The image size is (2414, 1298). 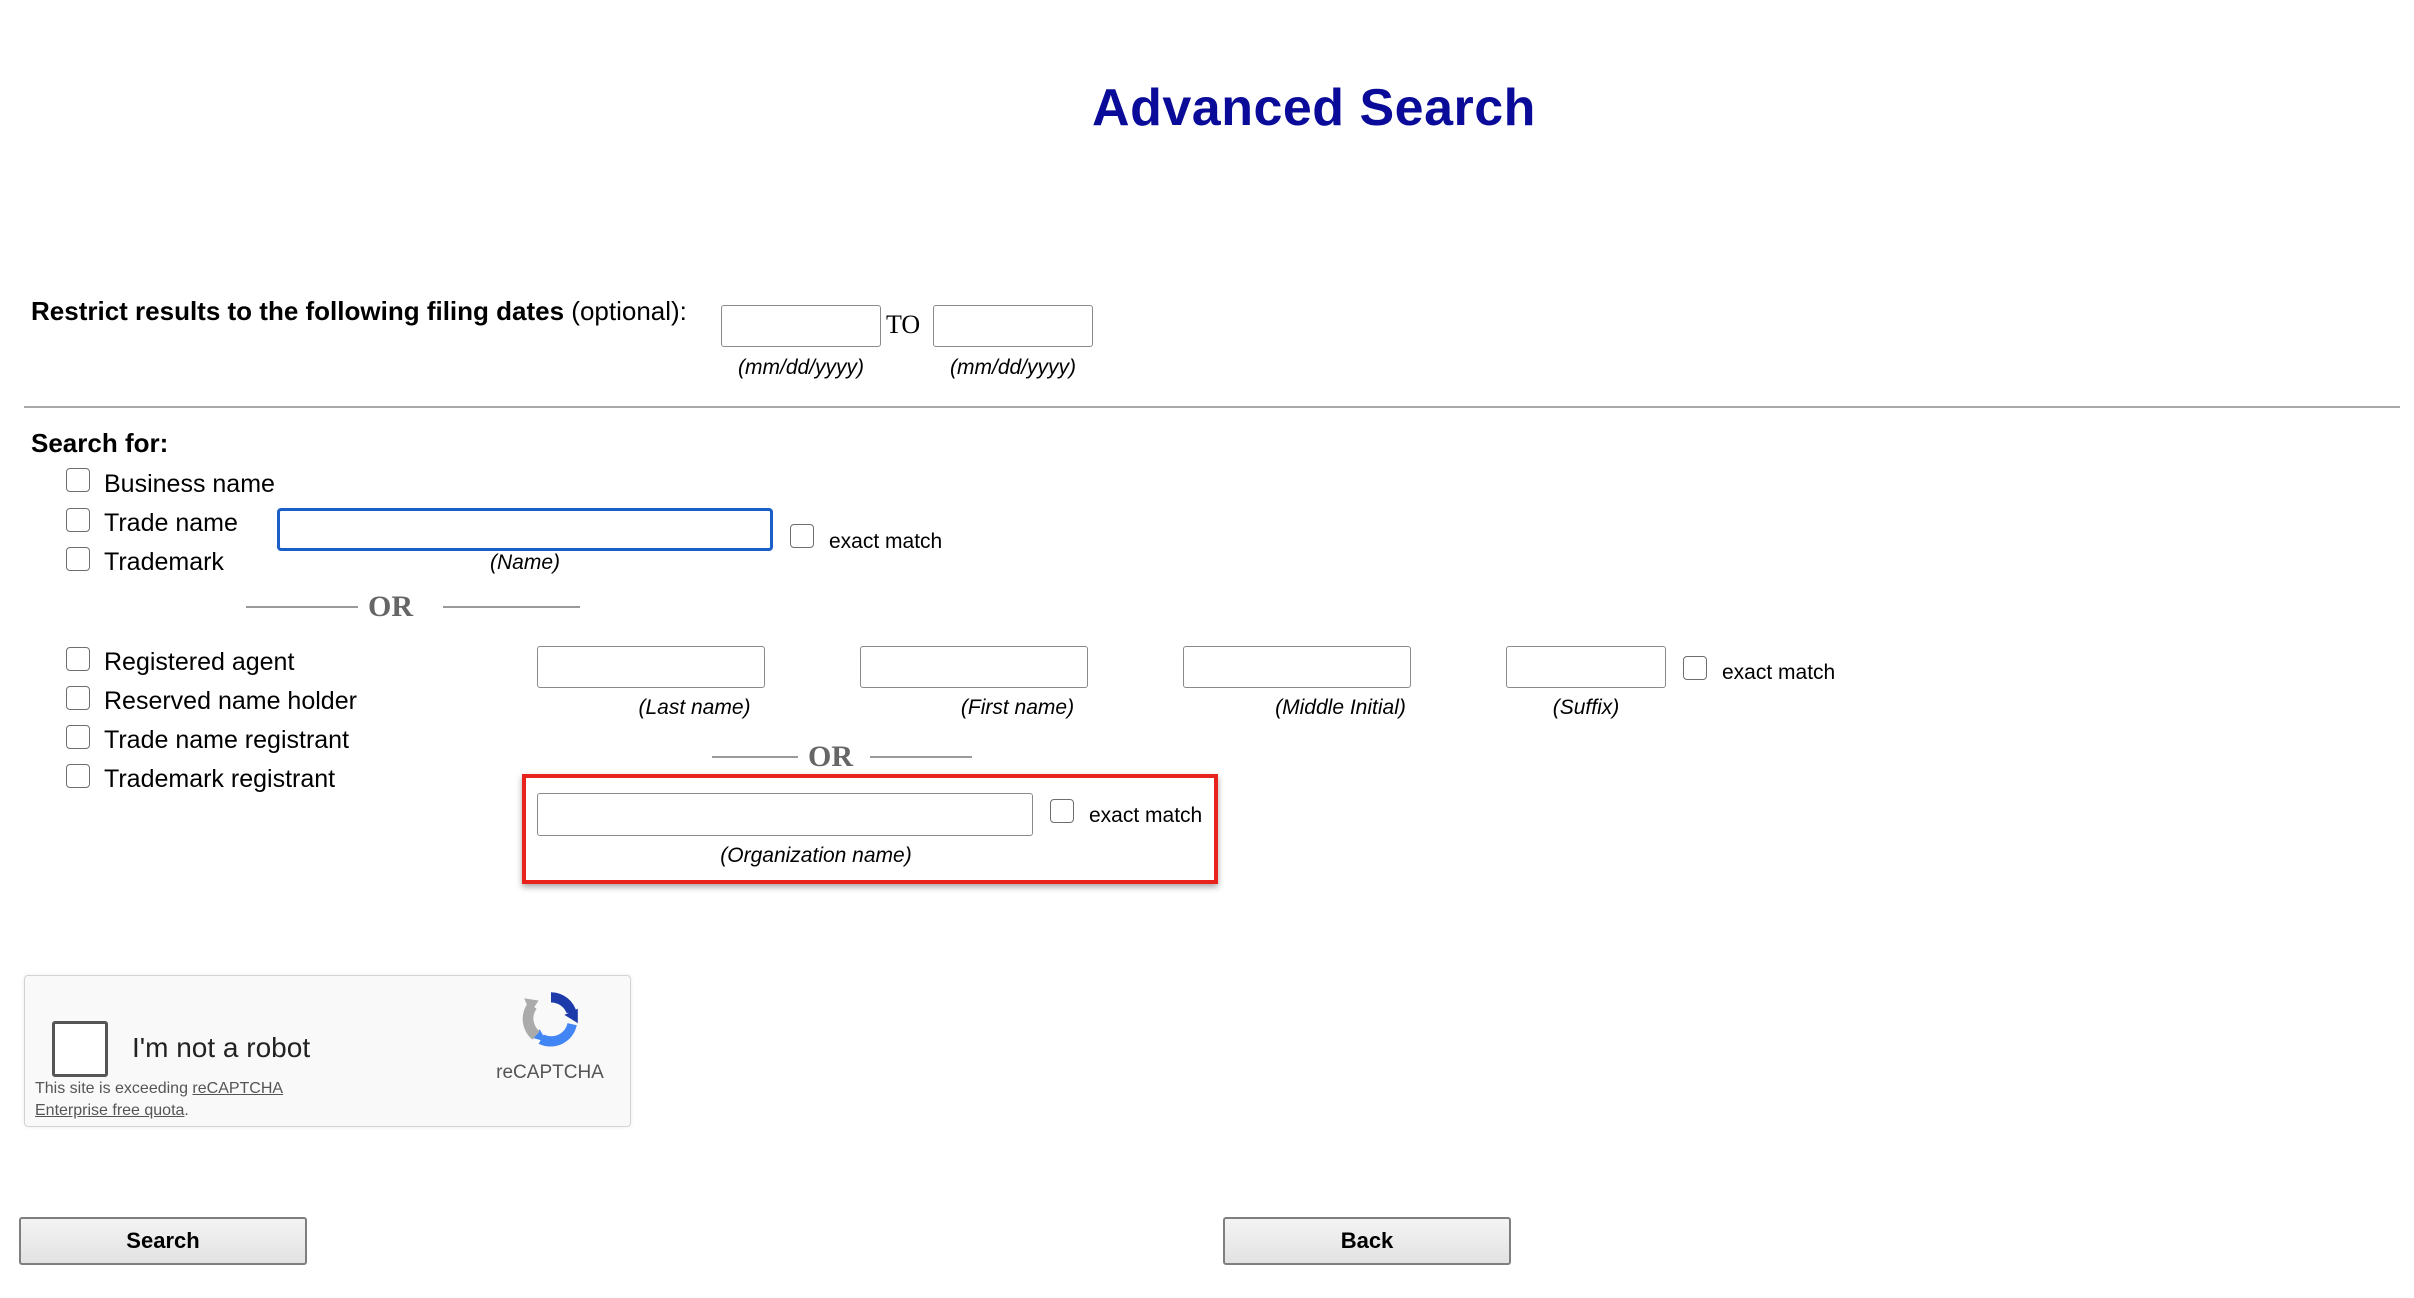 What do you see at coordinates (199, 662) in the screenshot?
I see `registered-agent-label: Registered agent` at bounding box center [199, 662].